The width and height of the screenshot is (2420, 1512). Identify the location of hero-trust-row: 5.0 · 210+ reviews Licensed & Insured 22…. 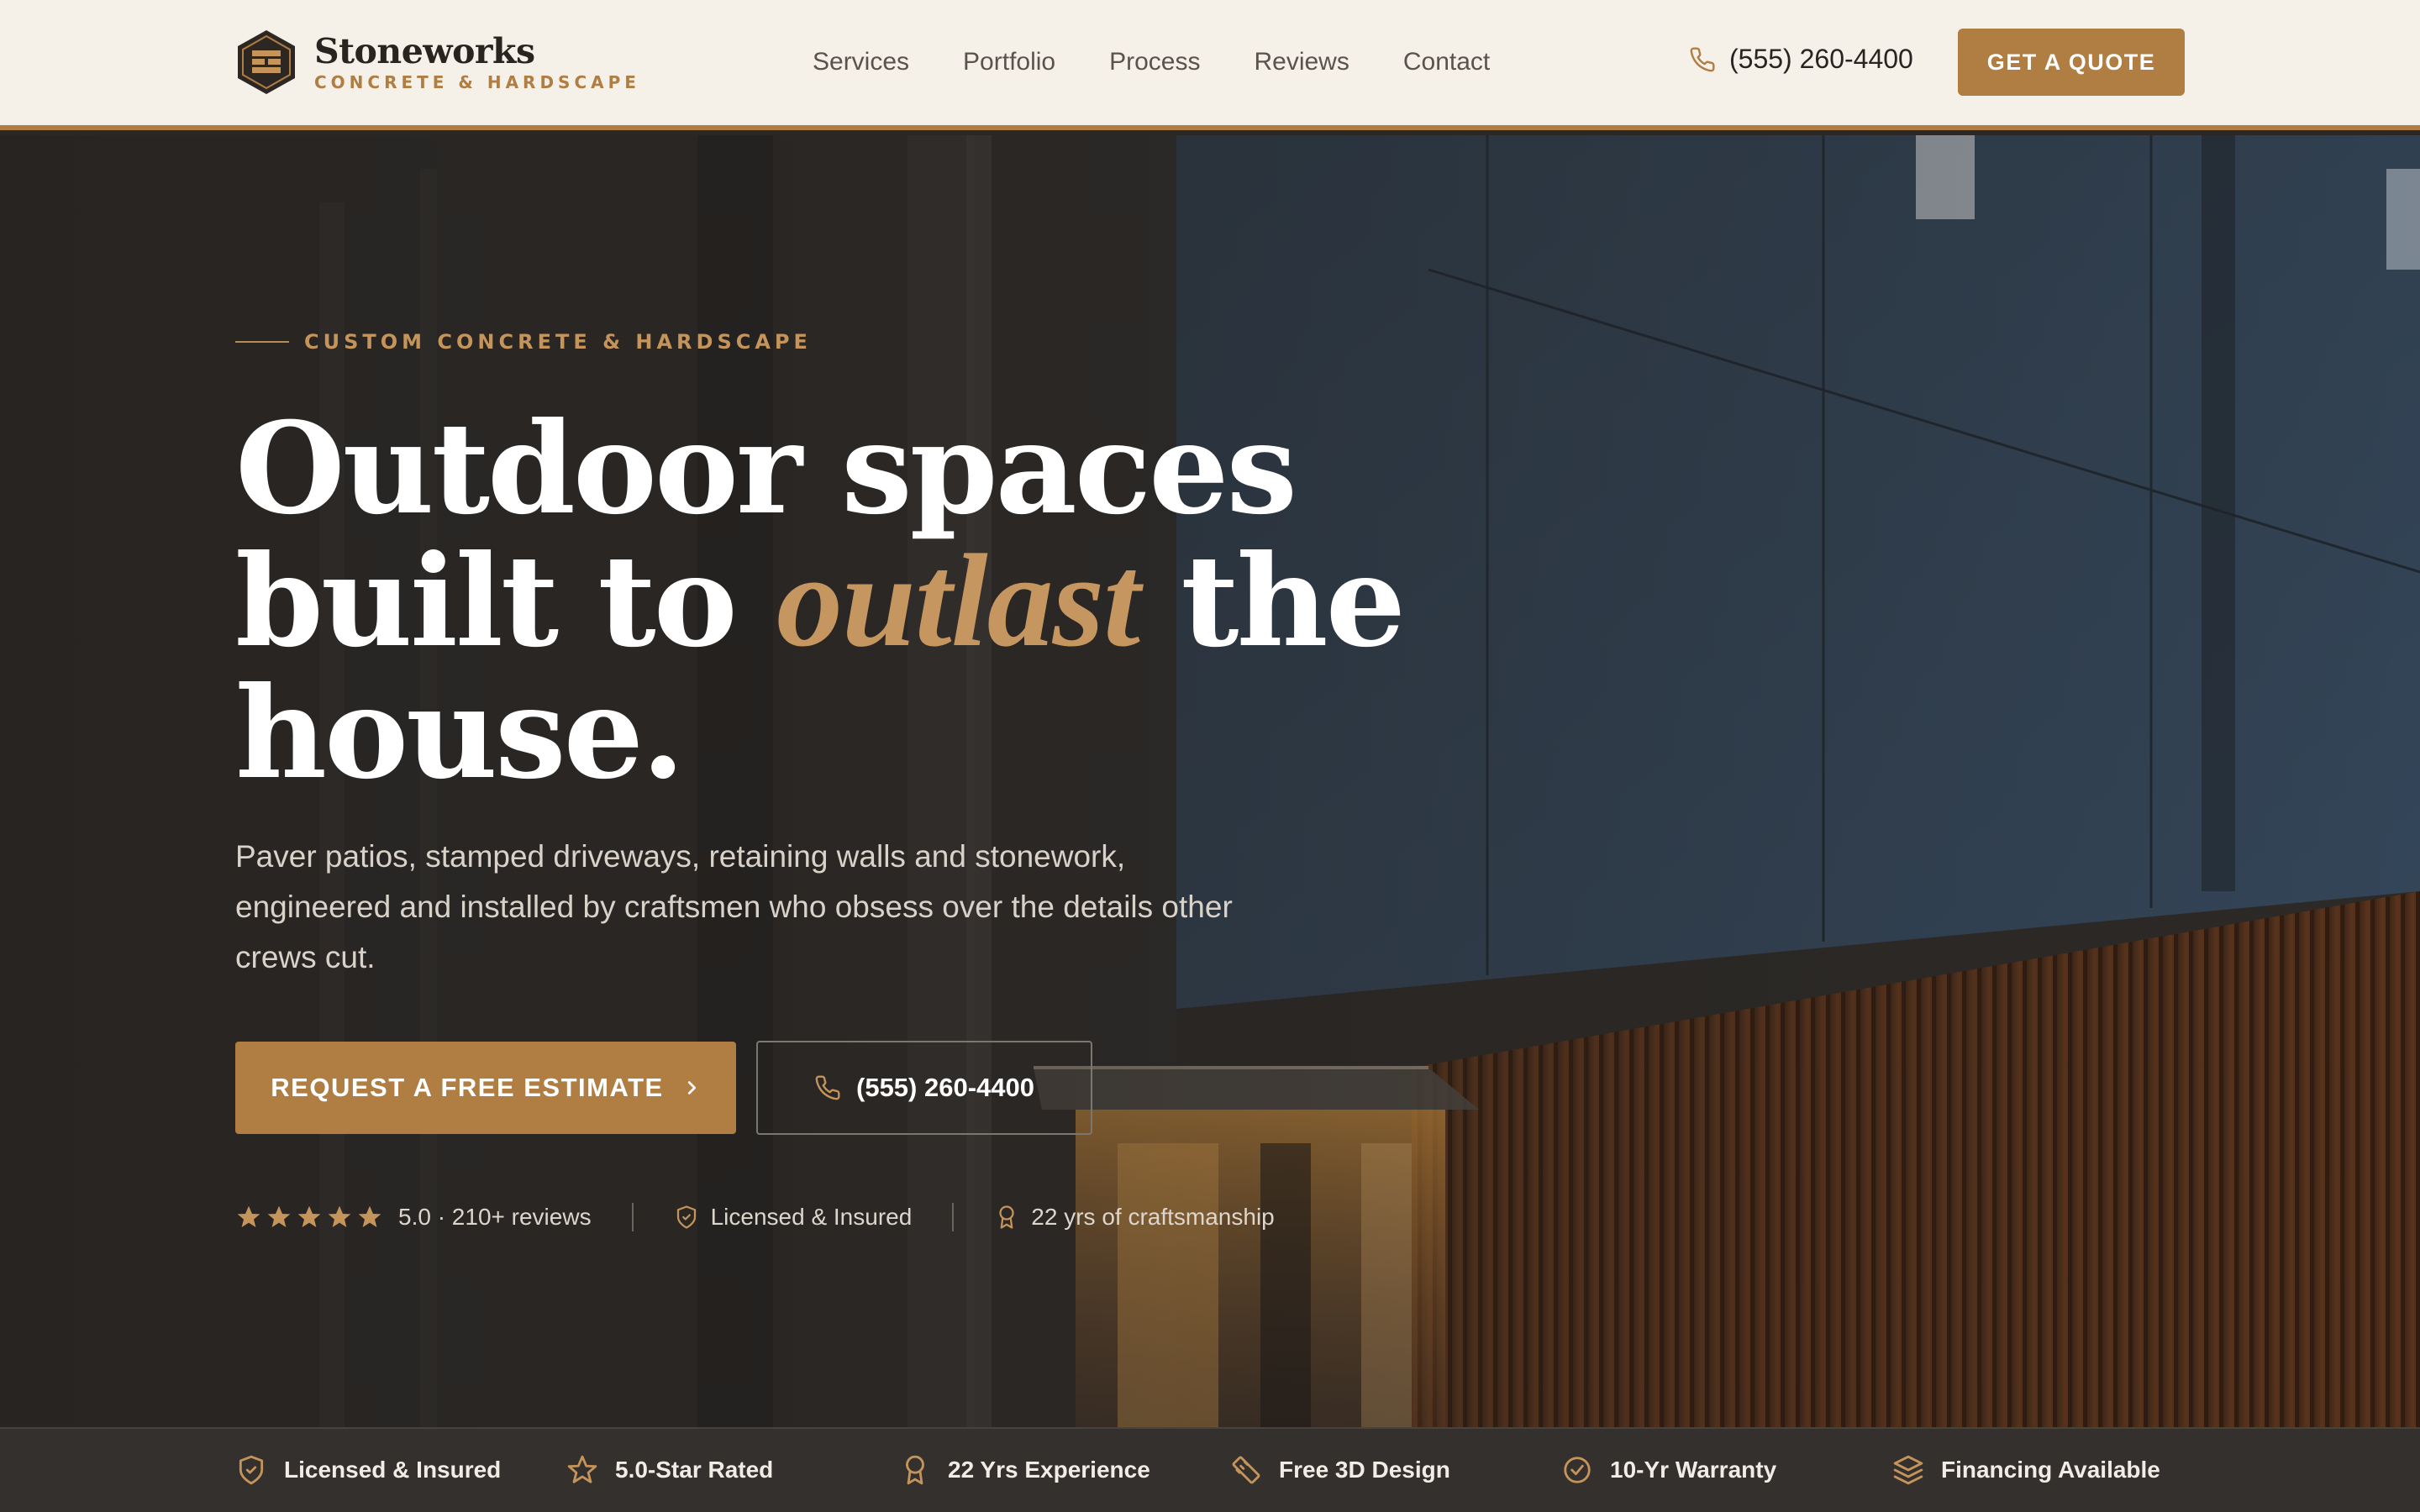
(755, 1217).